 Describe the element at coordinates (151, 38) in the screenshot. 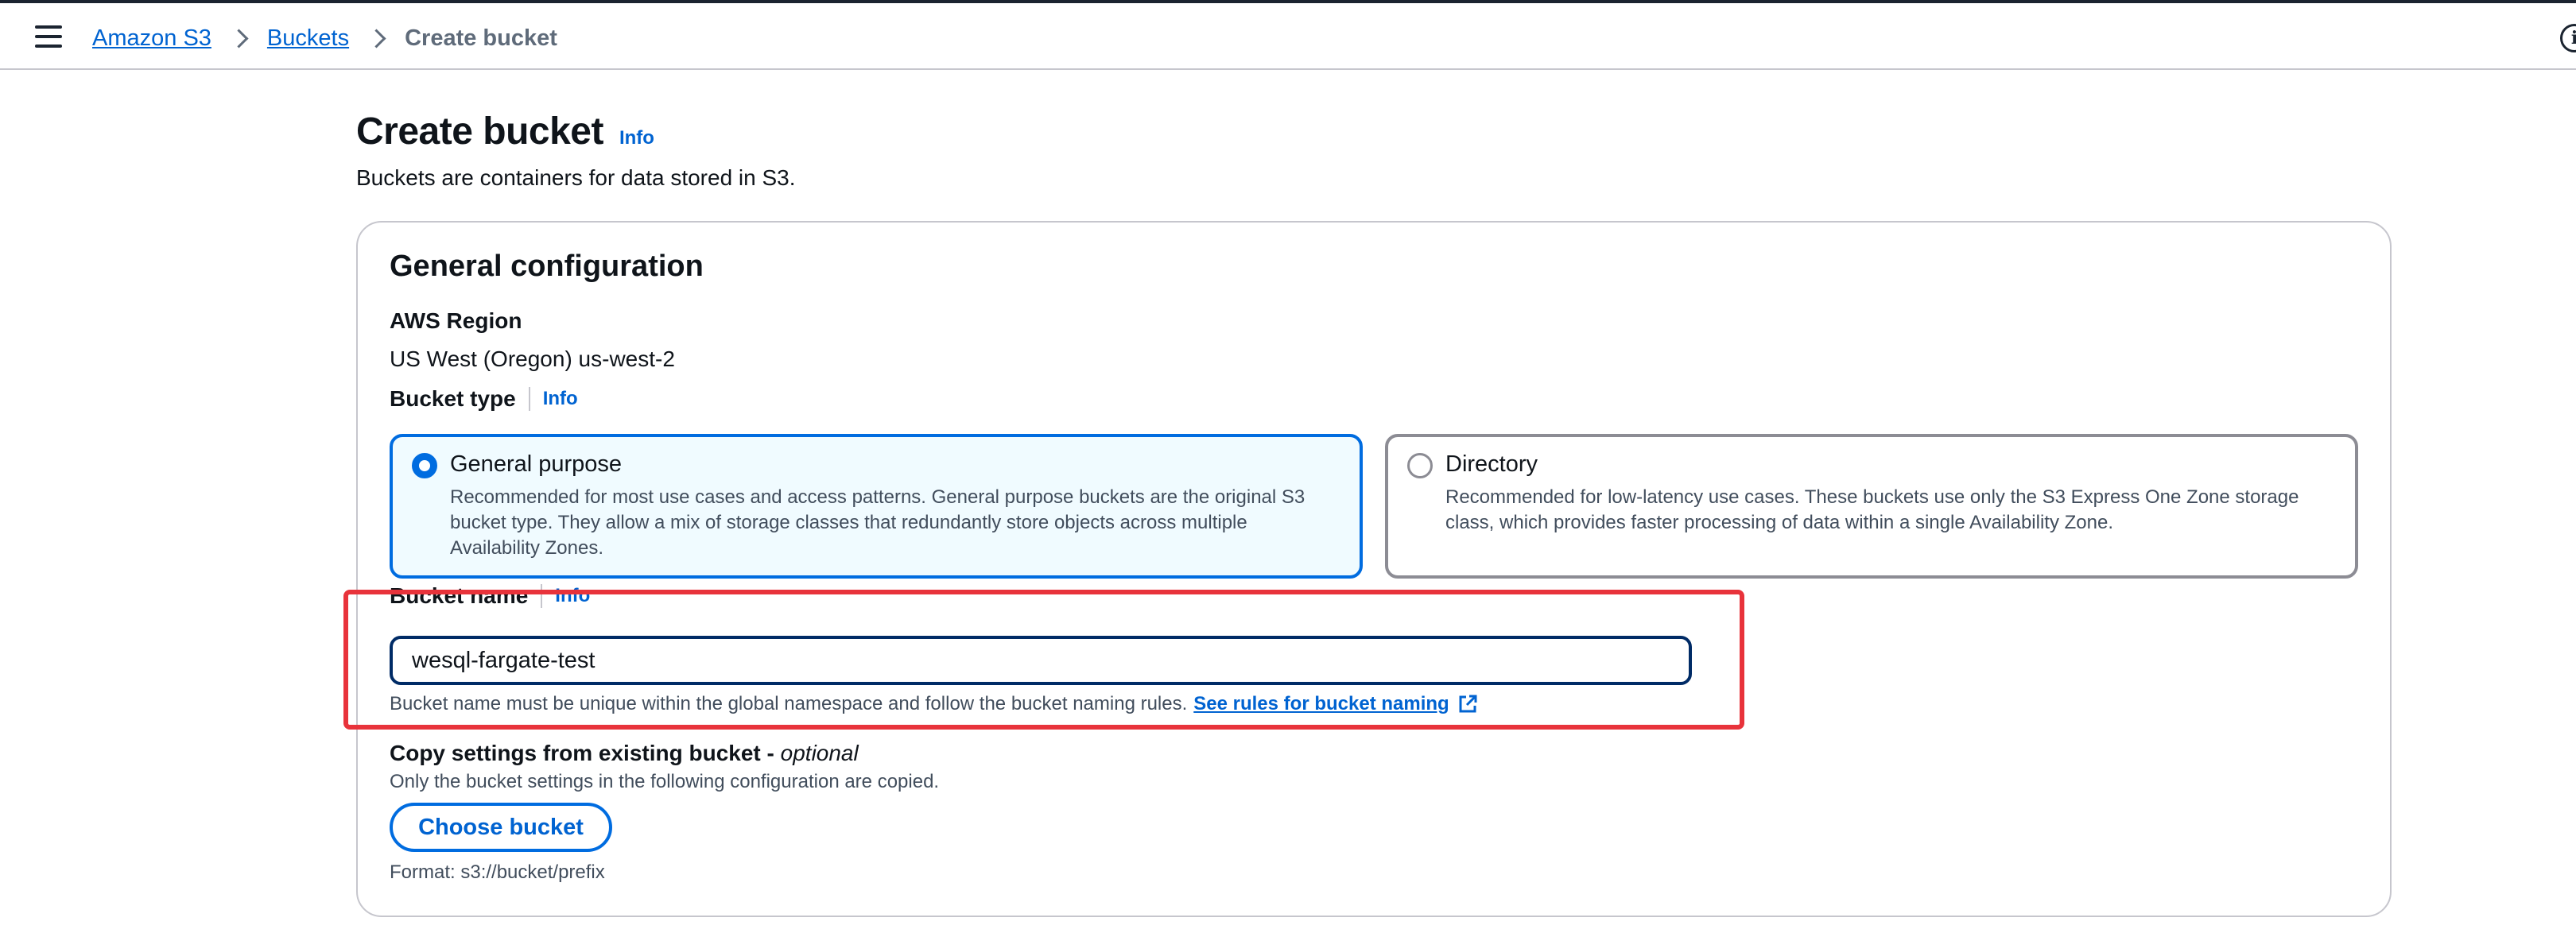

I see `breadcrumb-amazon-s3: Amazon S3` at that location.